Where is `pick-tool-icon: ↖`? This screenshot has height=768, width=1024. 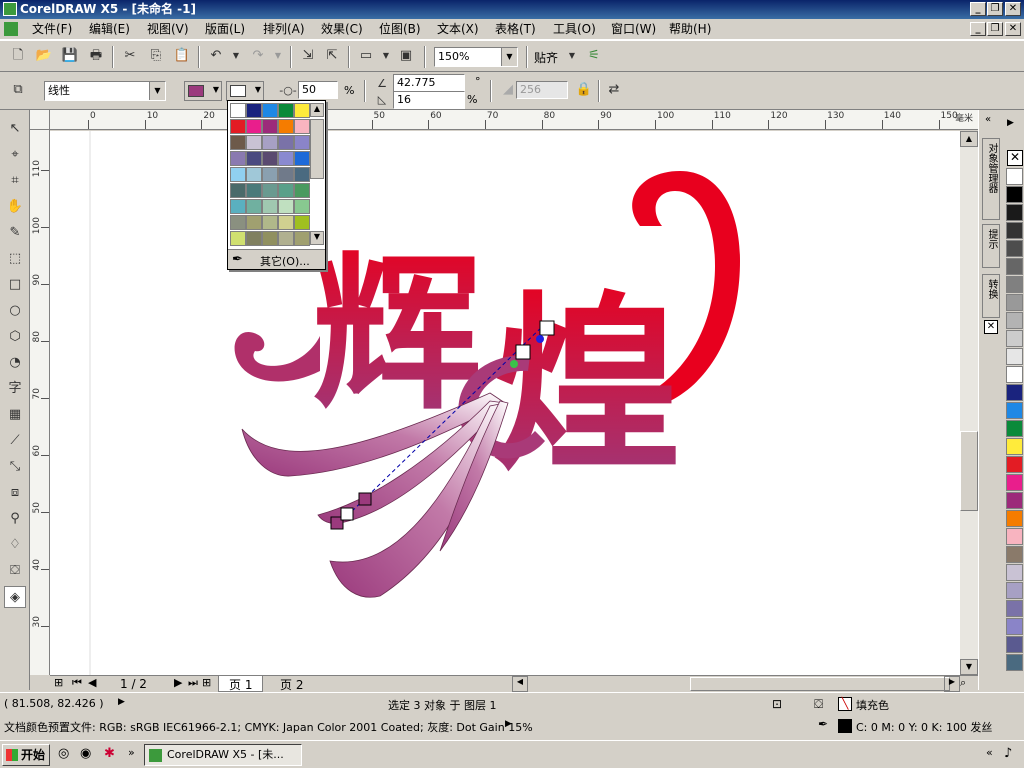 pick-tool-icon: ↖ is located at coordinates (15, 129).